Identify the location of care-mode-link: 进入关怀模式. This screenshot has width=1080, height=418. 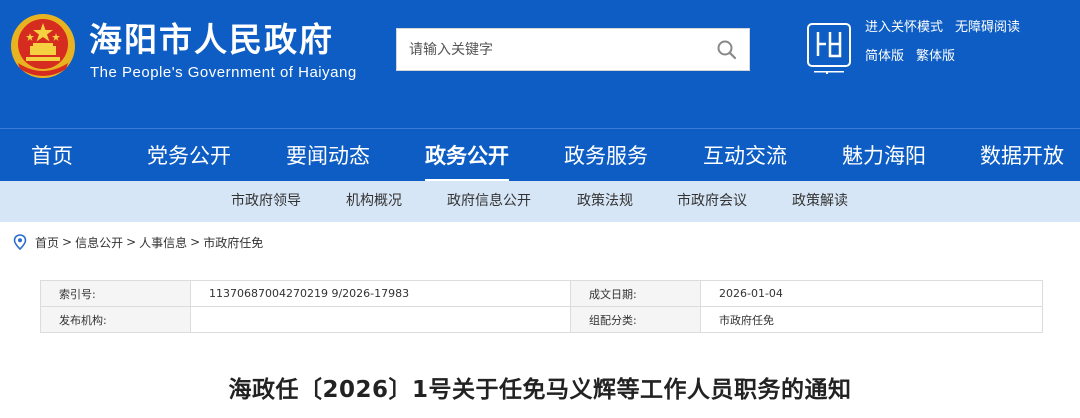
(904, 28).